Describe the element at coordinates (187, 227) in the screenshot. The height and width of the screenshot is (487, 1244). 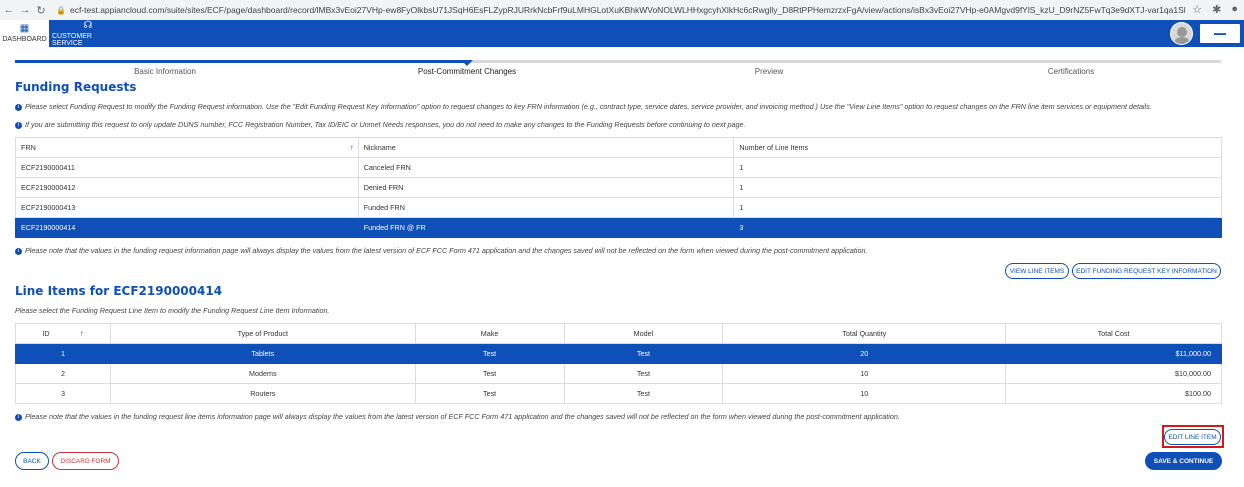
I see `frn-cell: ECF2190000414` at that location.